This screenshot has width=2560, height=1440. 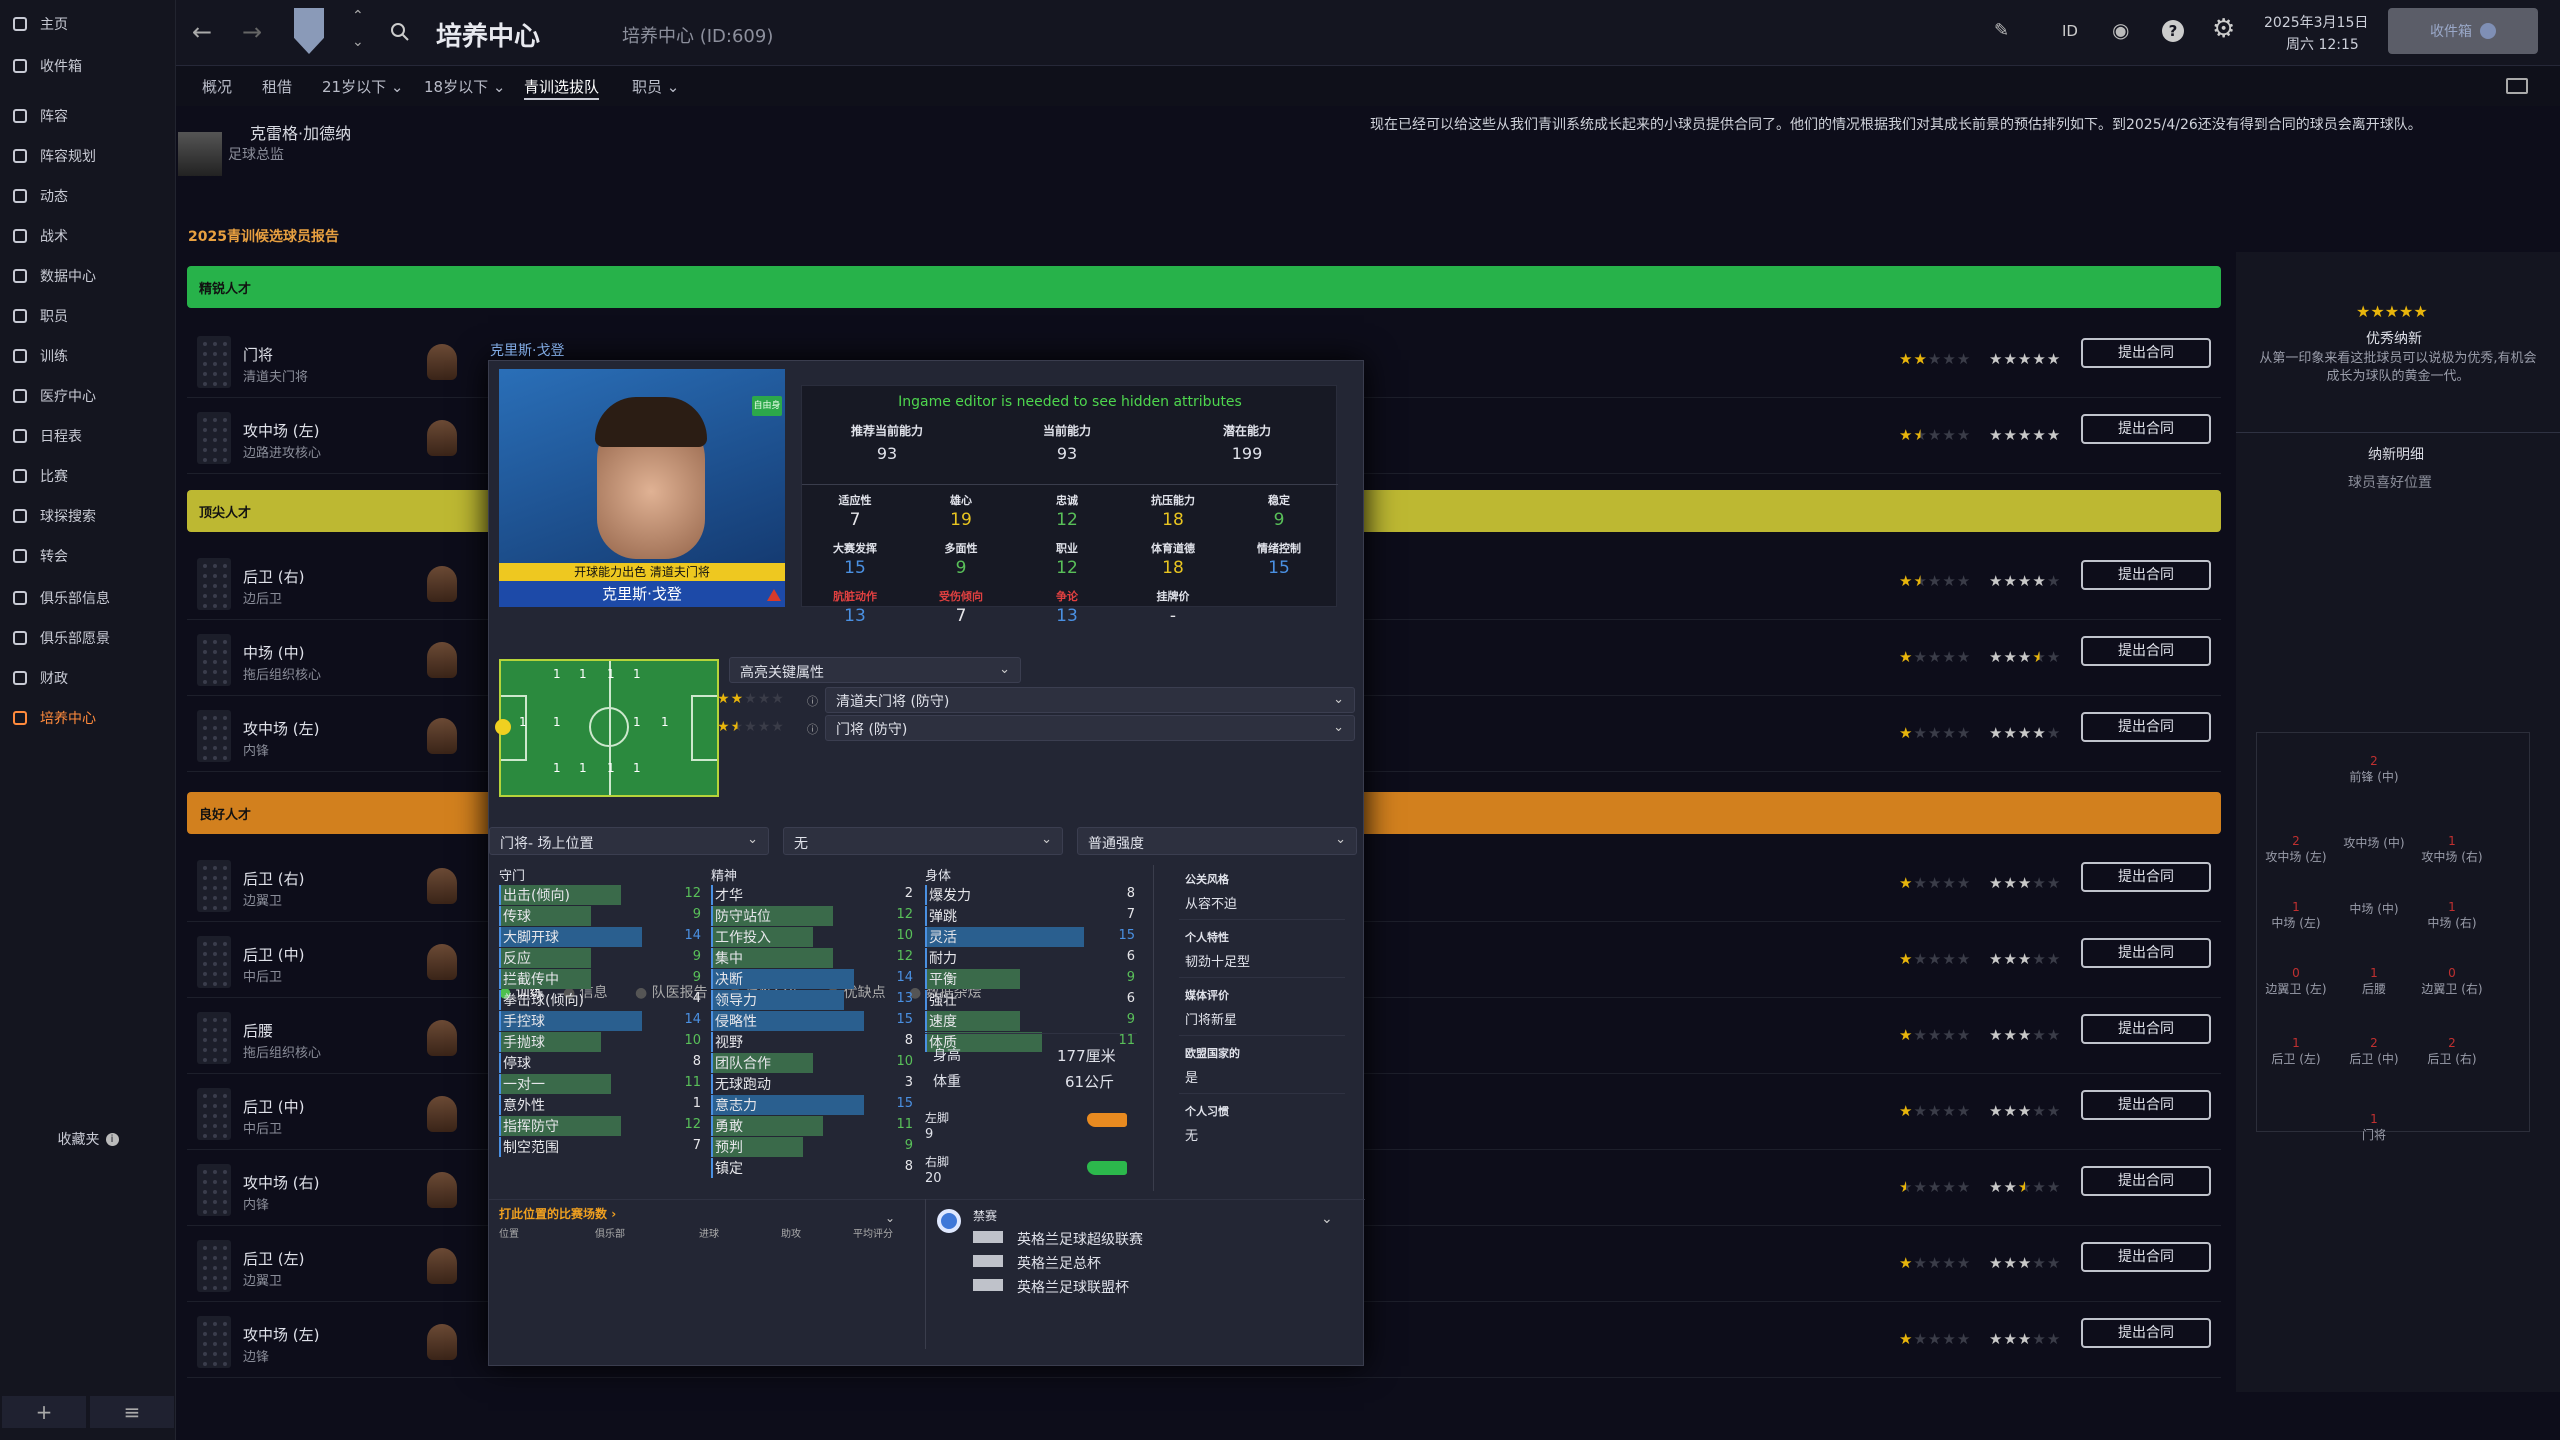 I want to click on hidden-attr-label: 雄心, so click(x=961, y=500).